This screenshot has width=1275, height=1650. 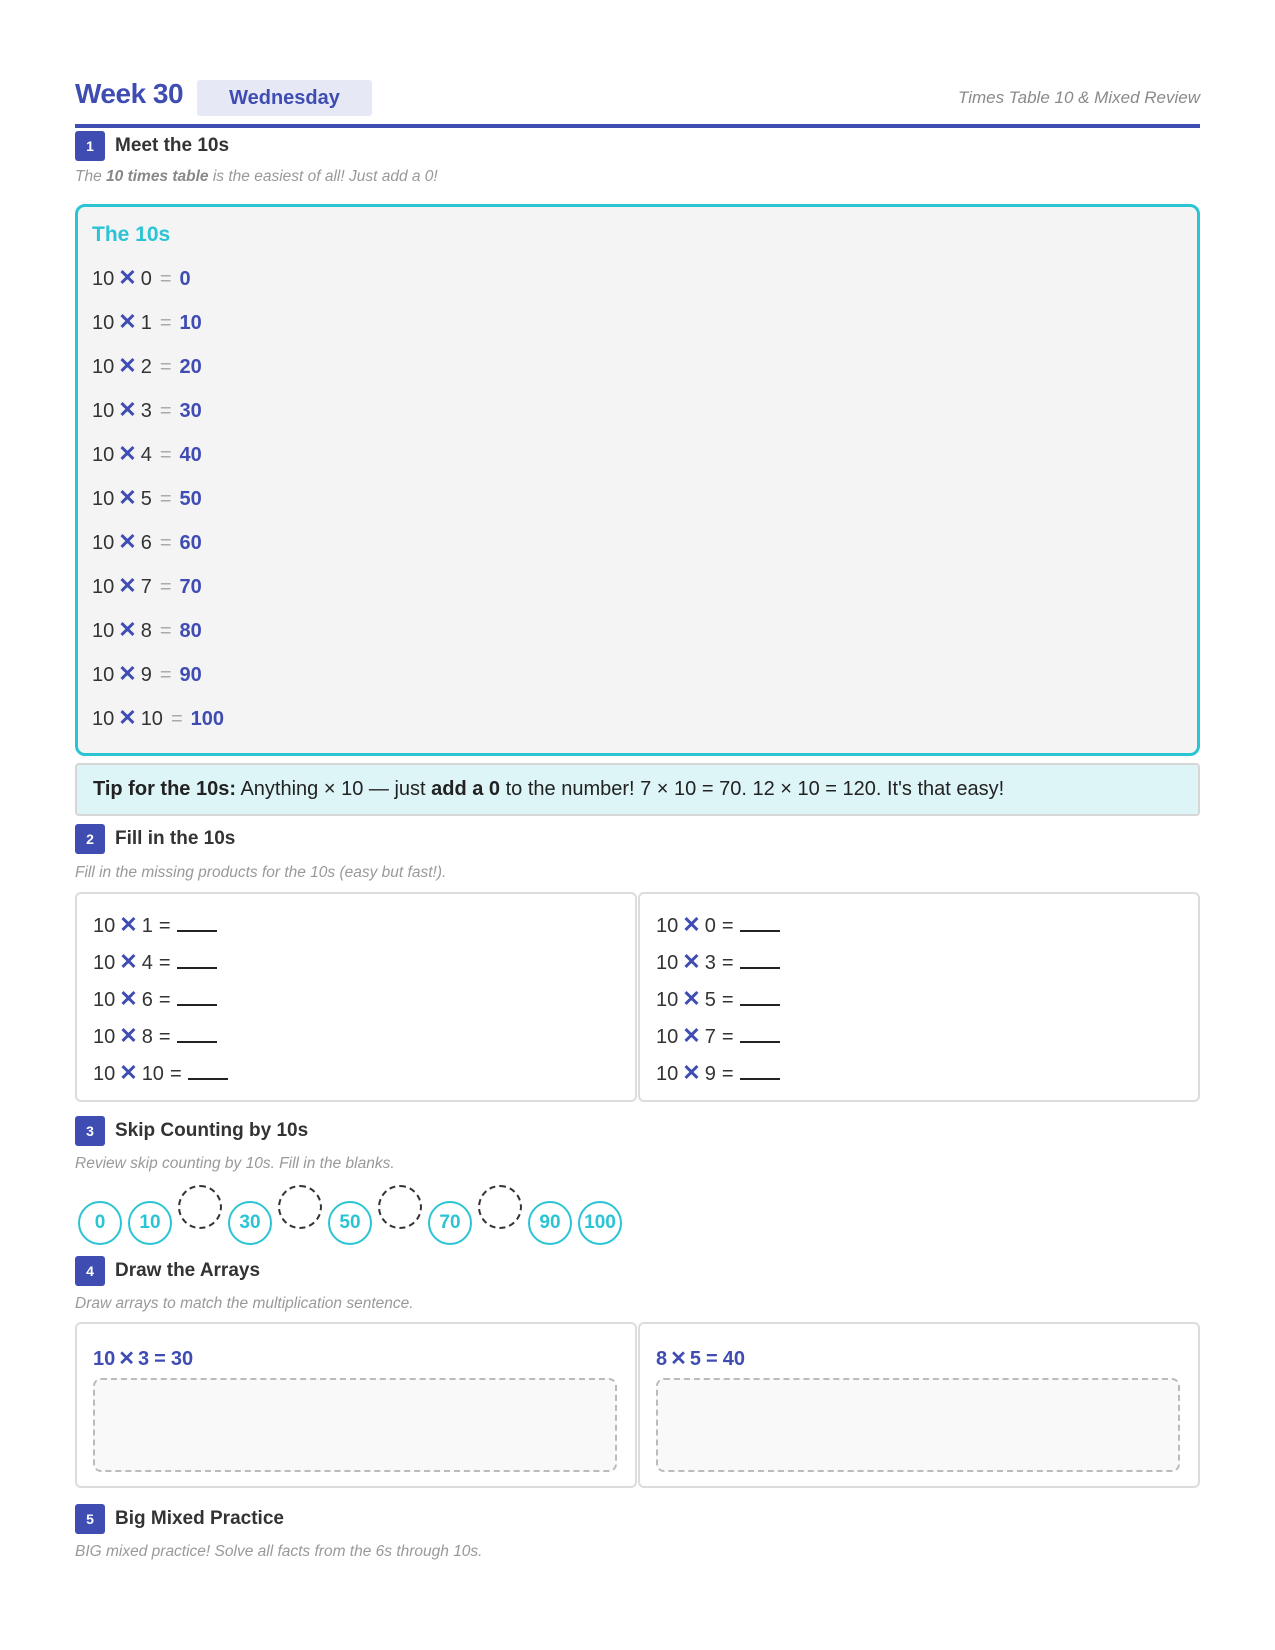 I want to click on fact-factor: 5, so click(x=146, y=499).